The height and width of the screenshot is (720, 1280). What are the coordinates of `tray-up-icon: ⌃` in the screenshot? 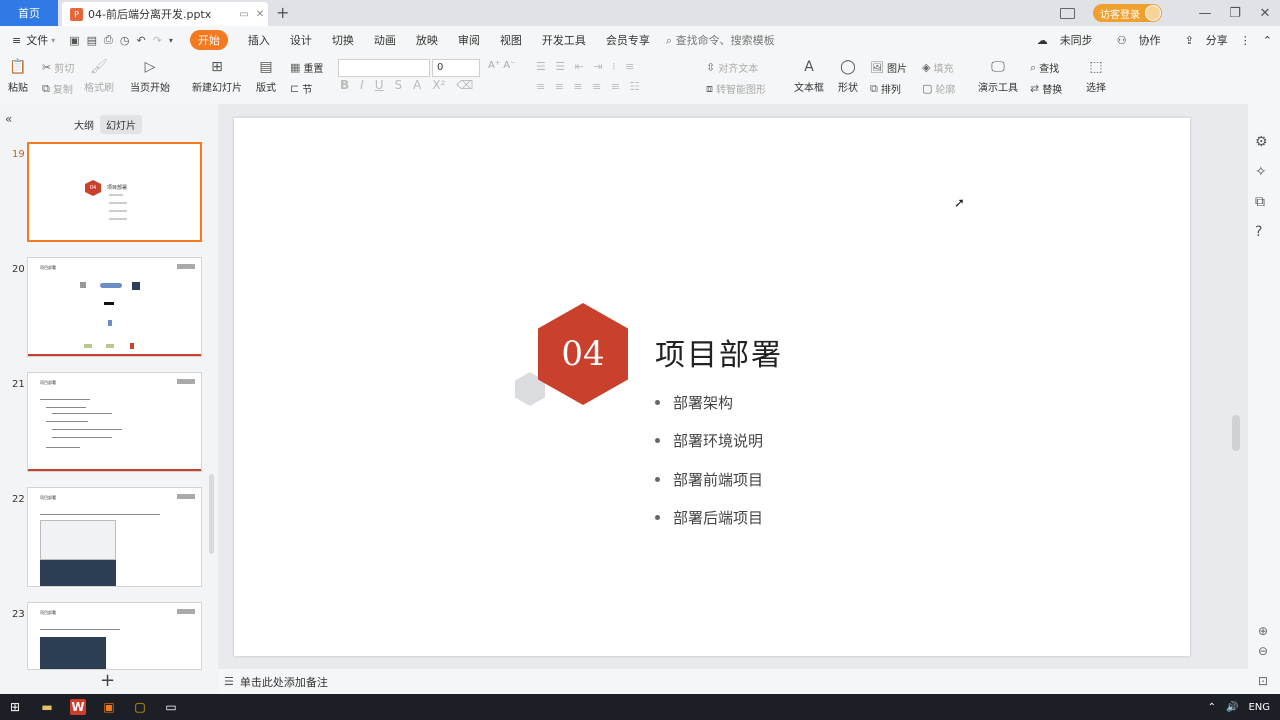 It's located at (1212, 707).